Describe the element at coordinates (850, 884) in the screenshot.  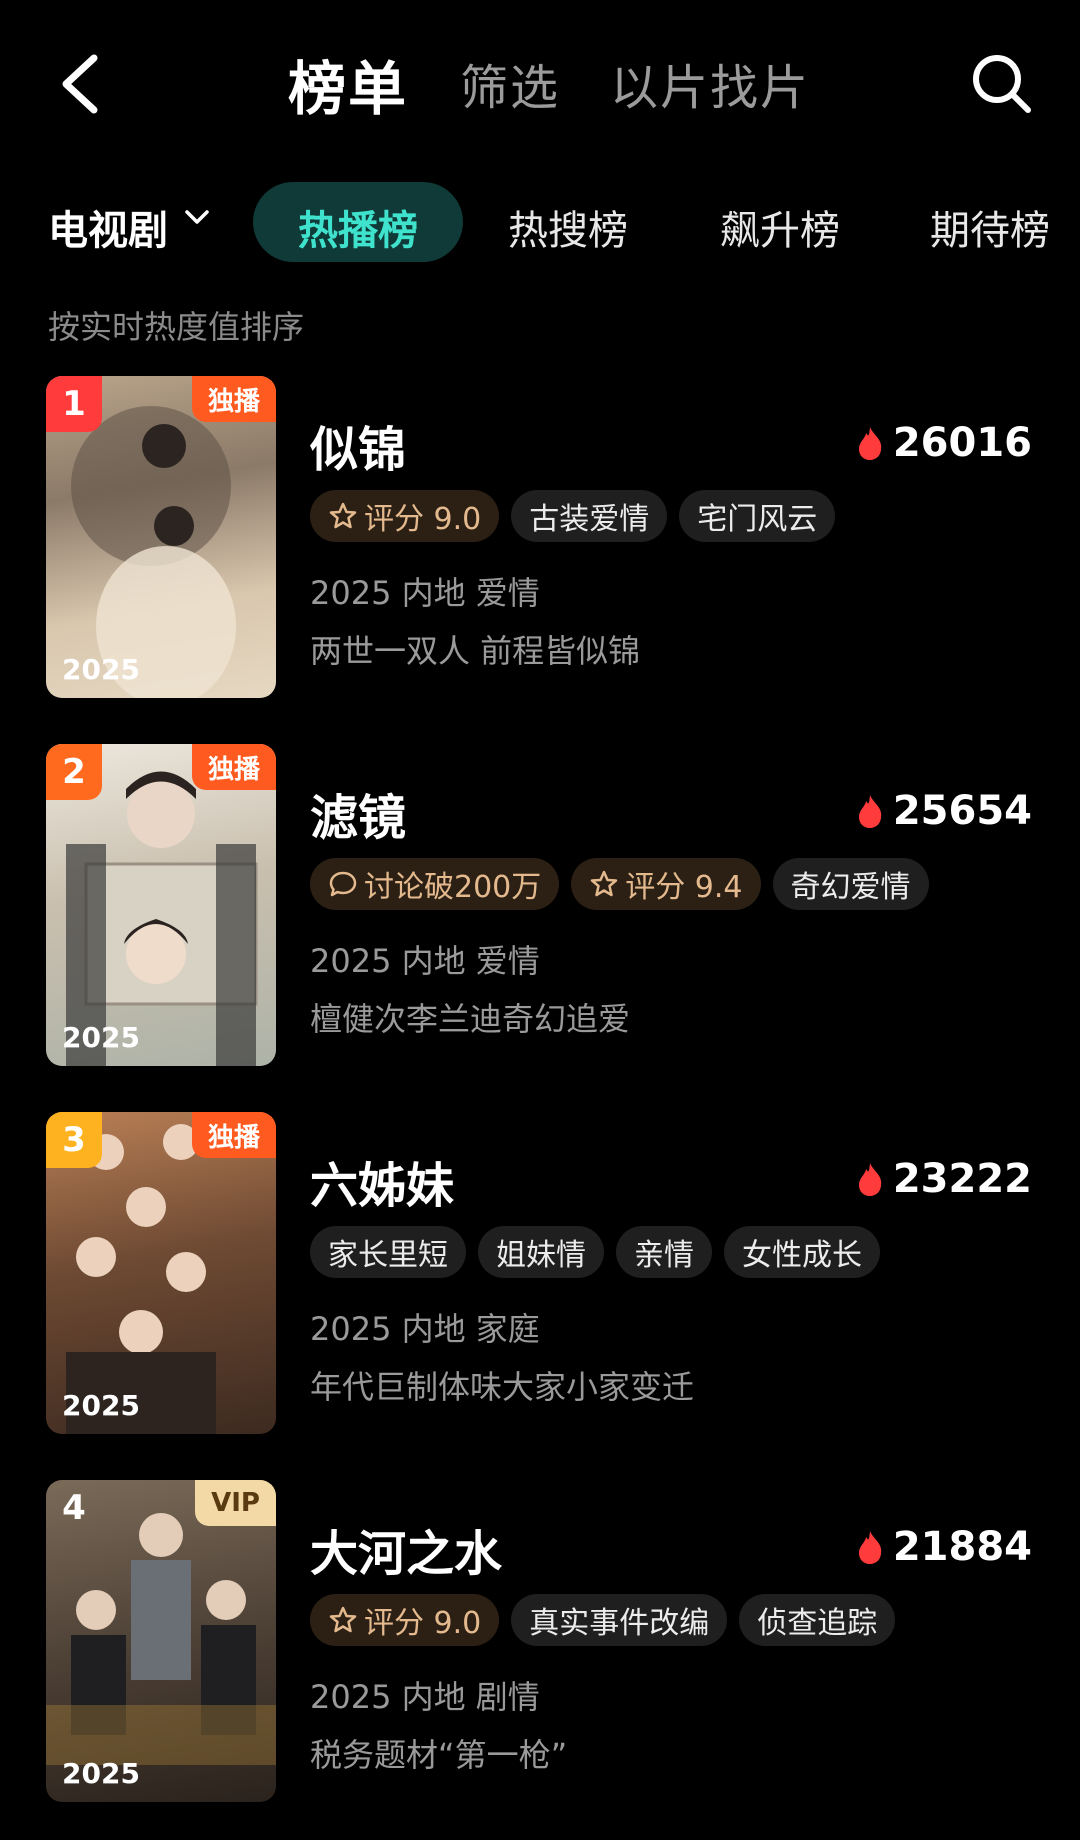
I see `genre-tag: 奇幻爱情` at that location.